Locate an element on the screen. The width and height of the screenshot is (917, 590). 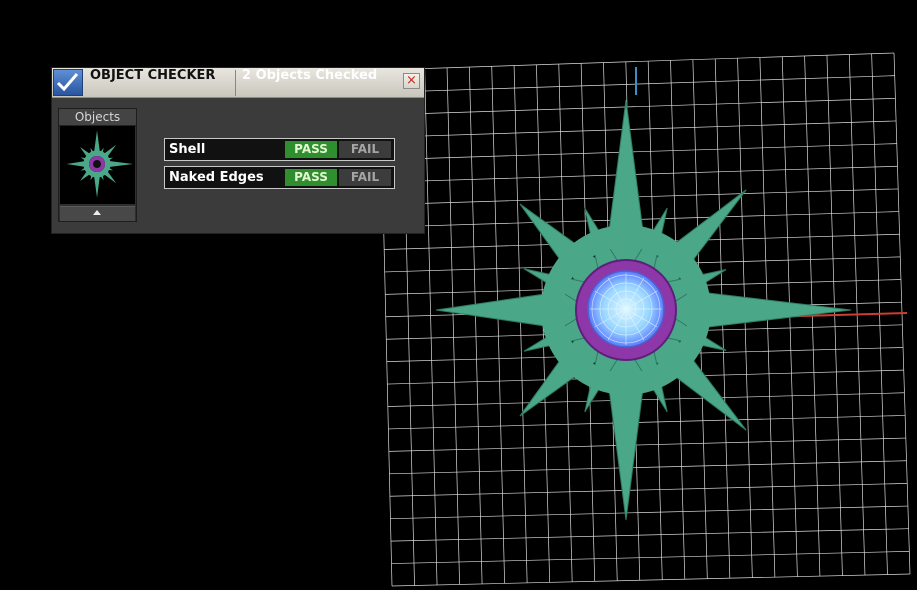
title-divider is located at coordinates (235, 83).